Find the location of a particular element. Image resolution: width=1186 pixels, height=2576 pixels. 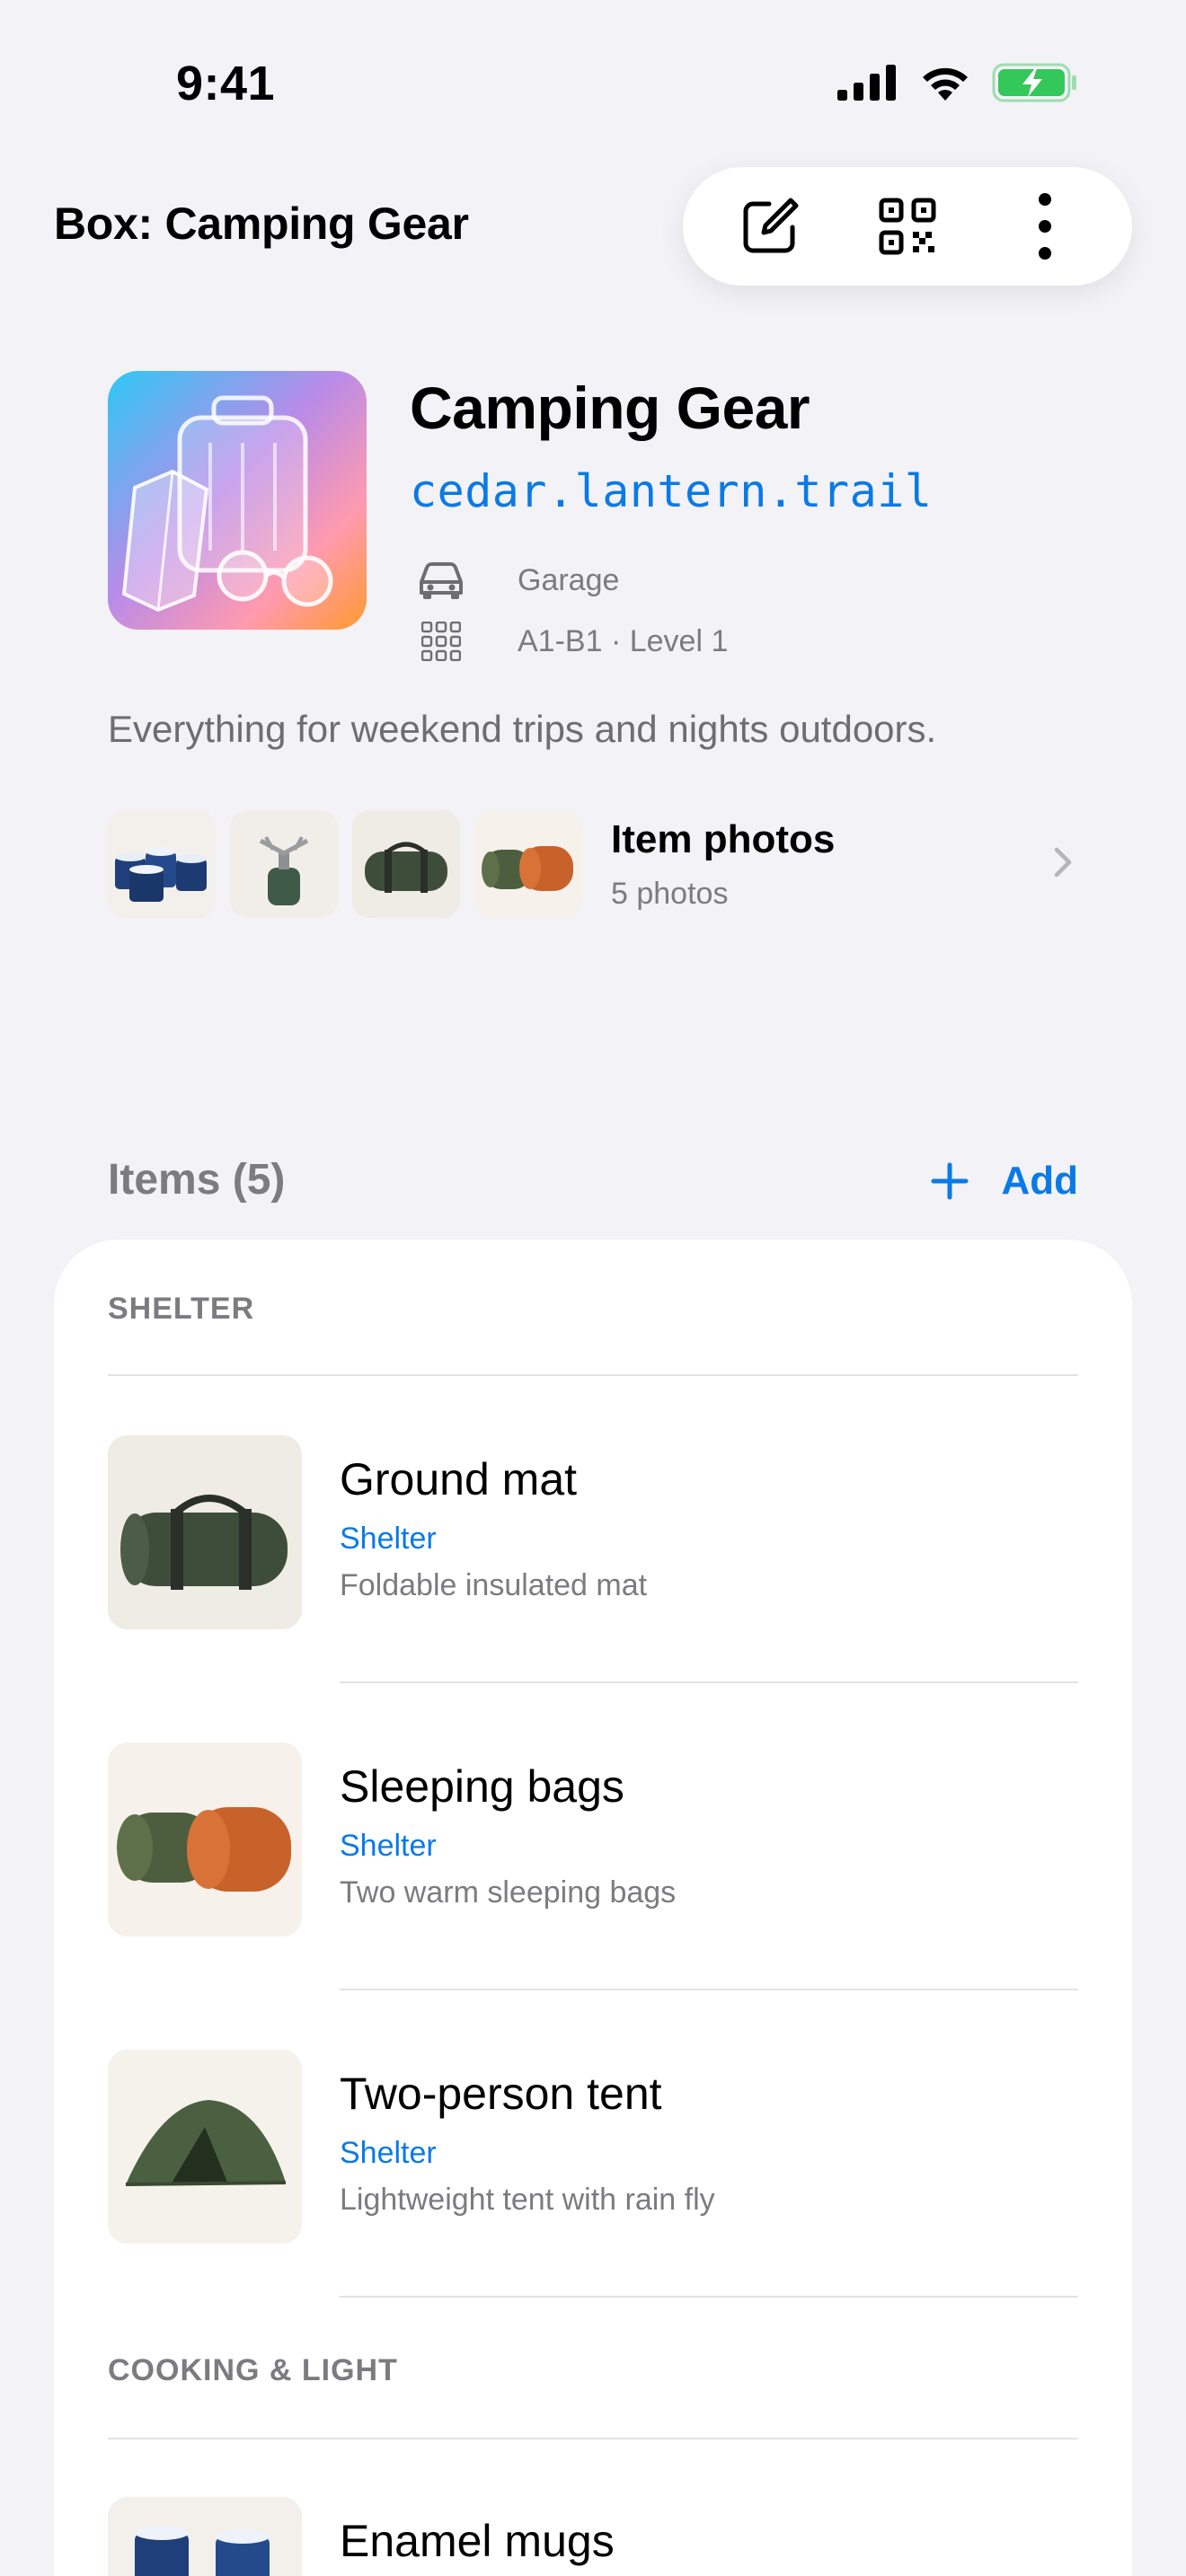

photo-thumb-mat is located at coordinates (406, 864).